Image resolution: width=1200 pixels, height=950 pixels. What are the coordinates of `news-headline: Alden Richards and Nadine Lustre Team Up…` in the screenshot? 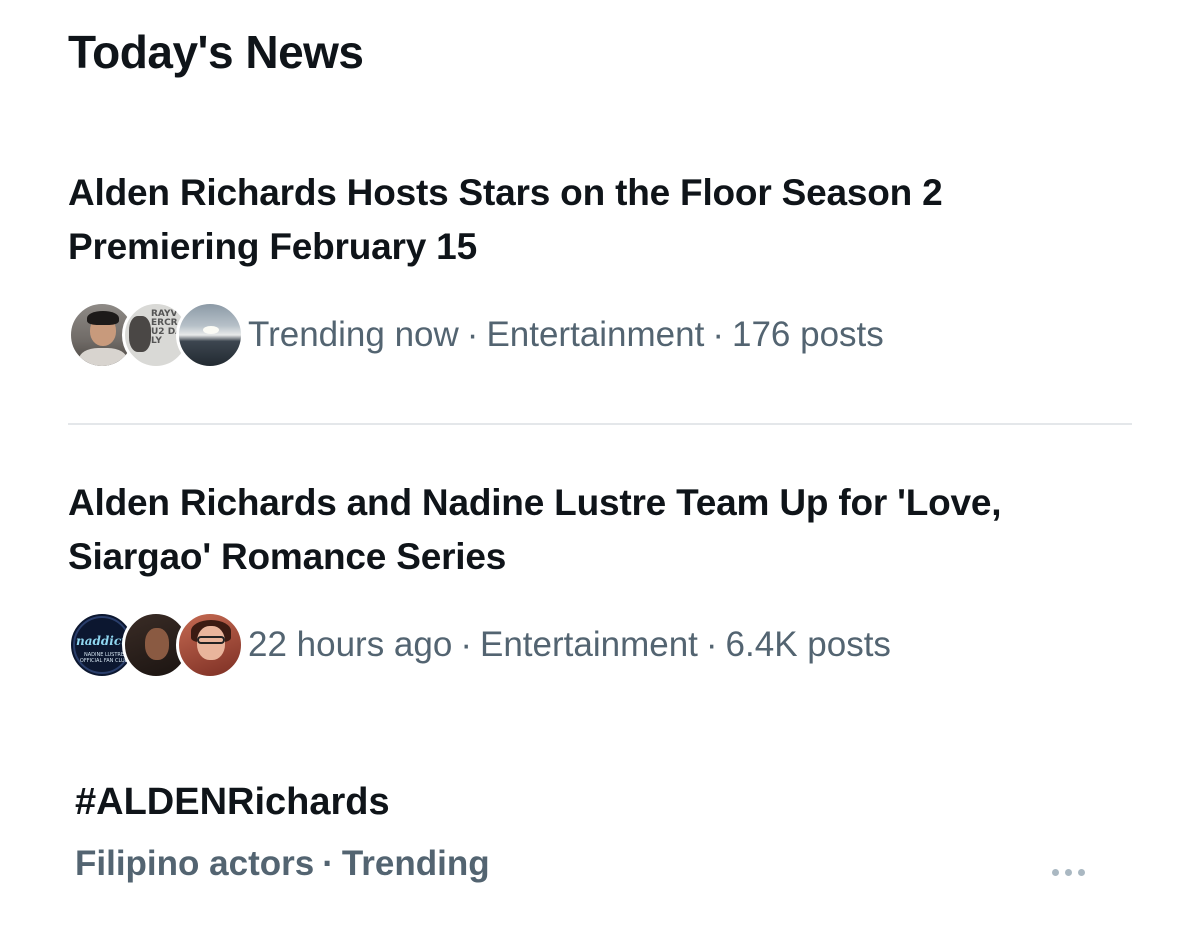 It's located at (600, 530).